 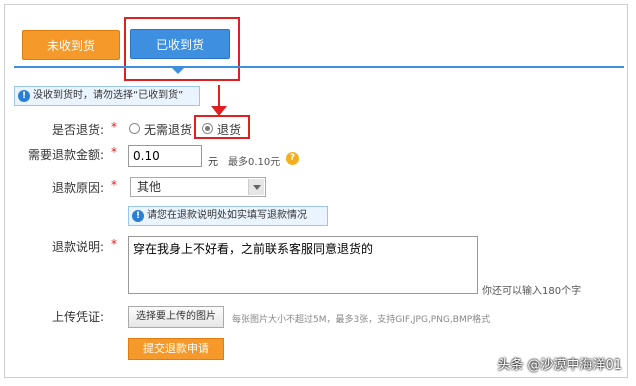 I want to click on notice-text: 没收到货时，请勿选择“已收到货”, so click(x=108, y=95).